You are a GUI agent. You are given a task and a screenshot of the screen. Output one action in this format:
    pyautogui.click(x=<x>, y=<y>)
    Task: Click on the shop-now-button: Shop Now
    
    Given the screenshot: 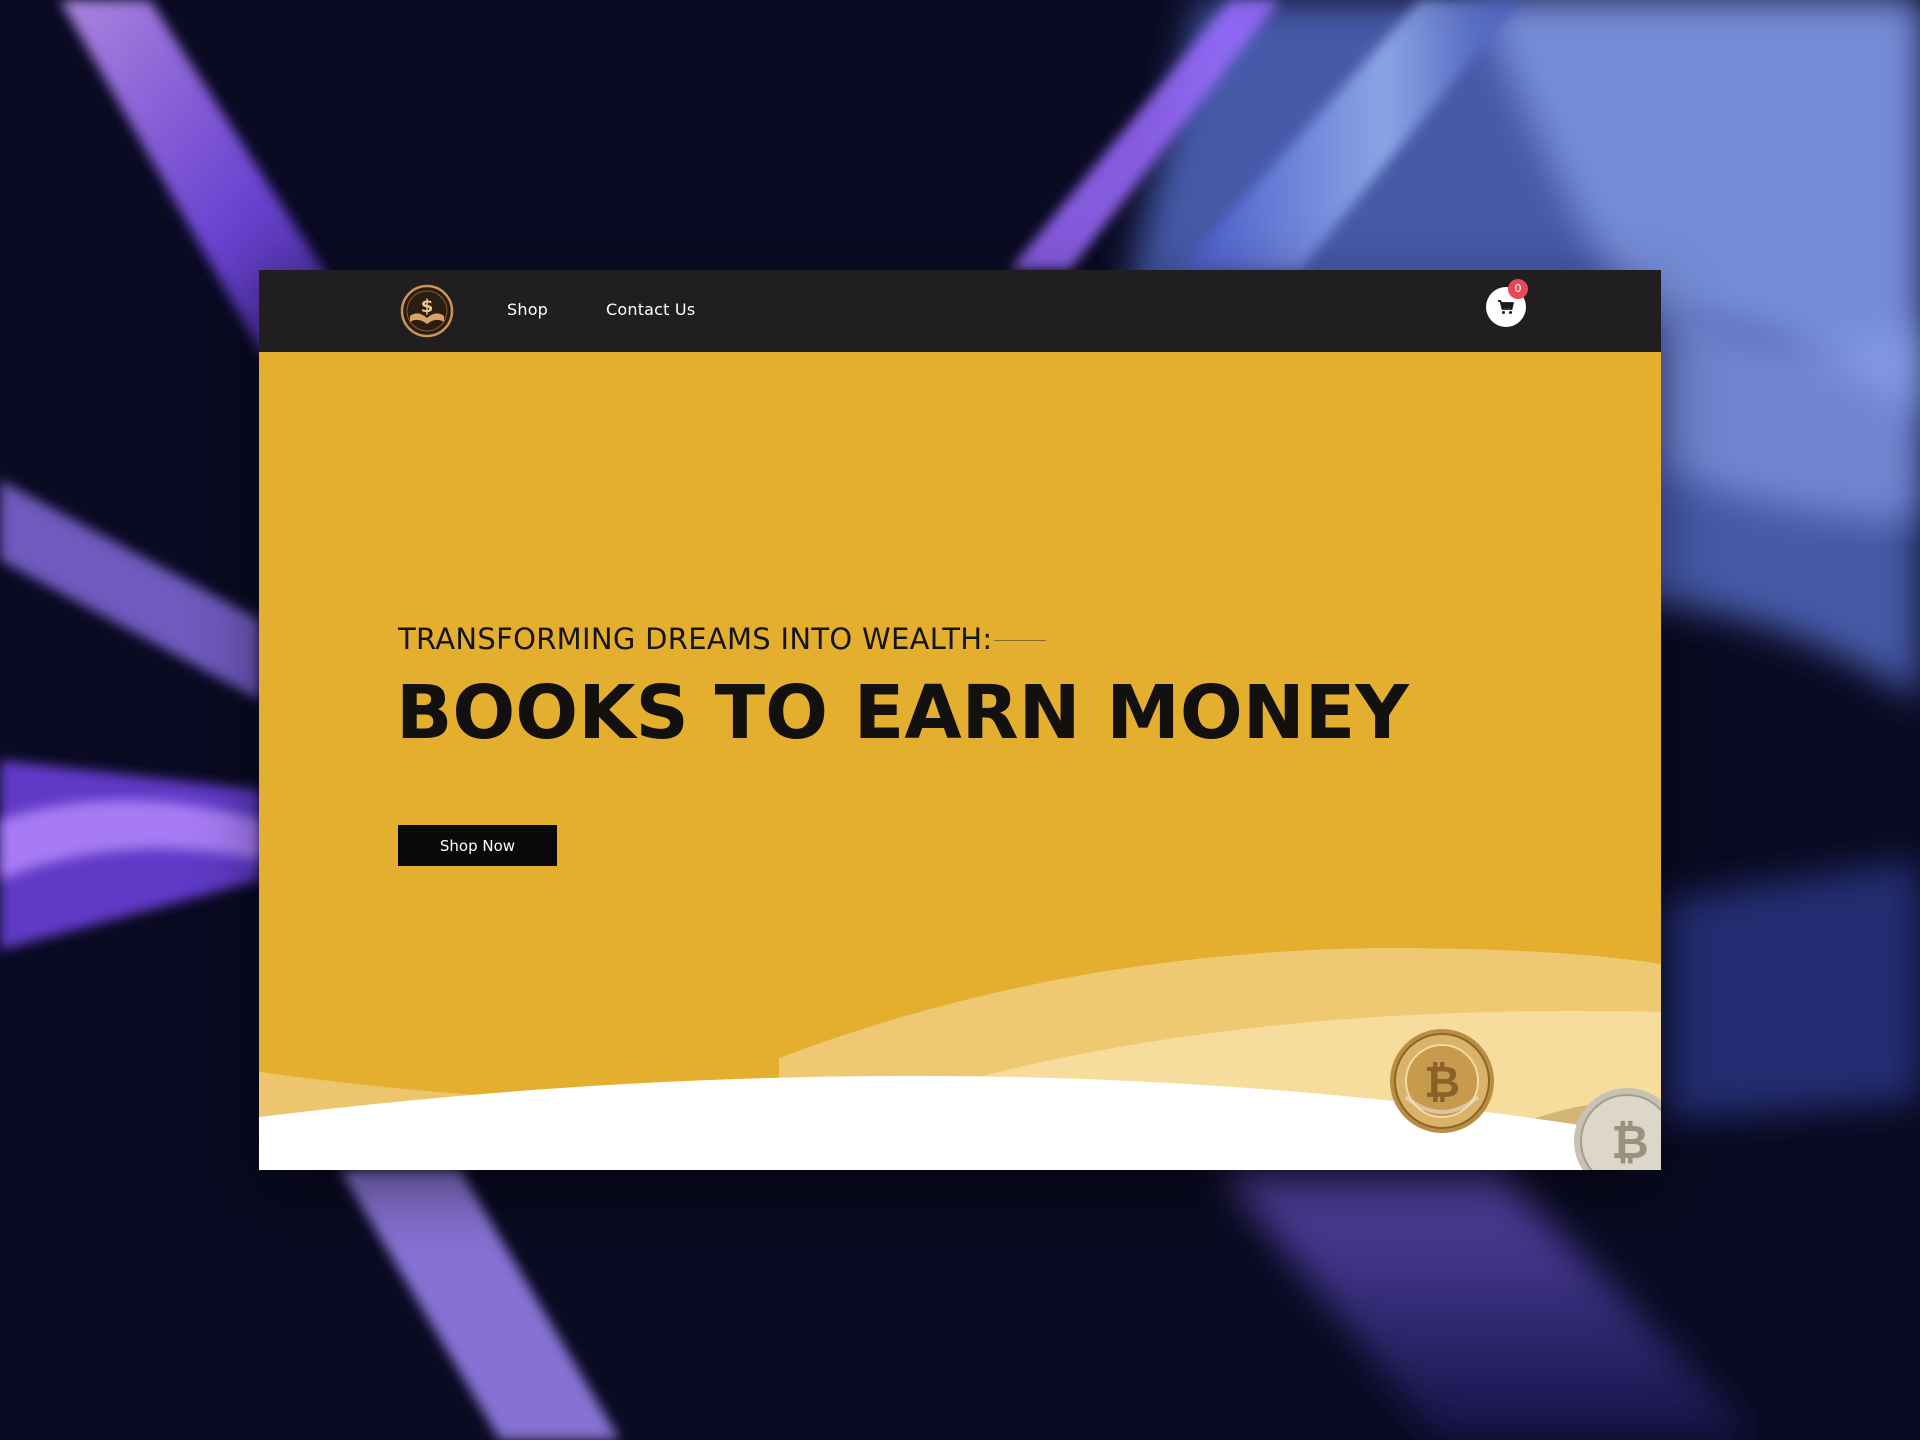 What is the action you would take?
    pyautogui.click(x=477, y=845)
    